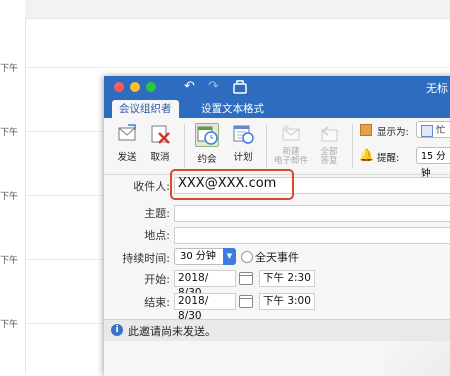 This screenshot has height=376, width=450. What do you see at coordinates (388, 158) in the screenshot?
I see `reminder-label: 提醒:` at bounding box center [388, 158].